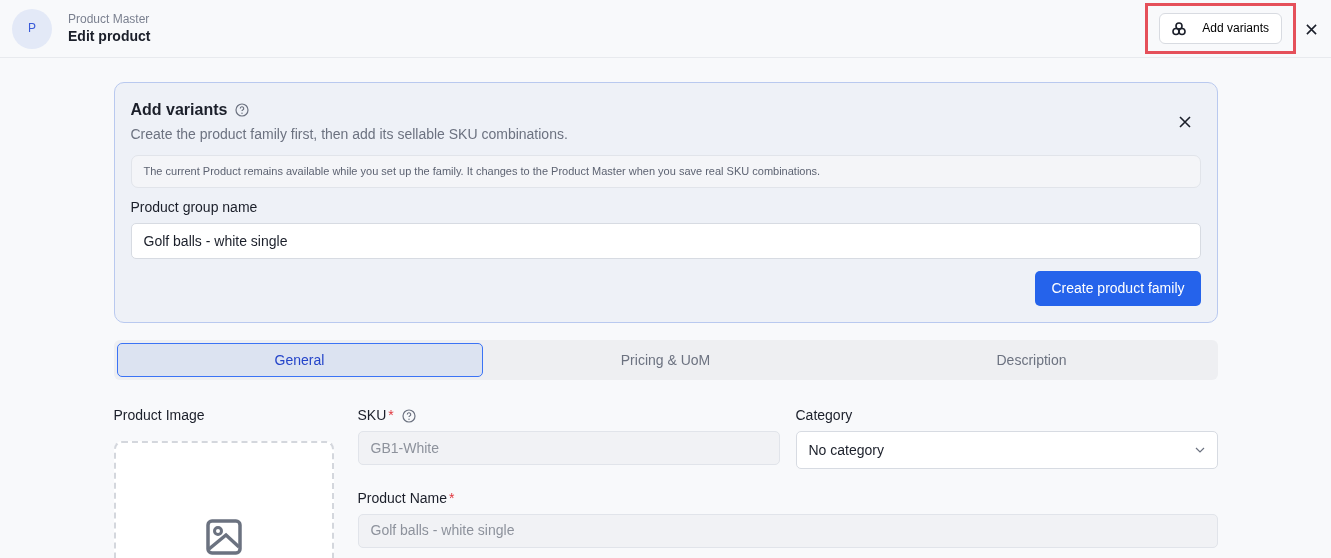 The height and width of the screenshot is (558, 1331). What do you see at coordinates (402, 498) in the screenshot?
I see `field-label: Product Name` at bounding box center [402, 498].